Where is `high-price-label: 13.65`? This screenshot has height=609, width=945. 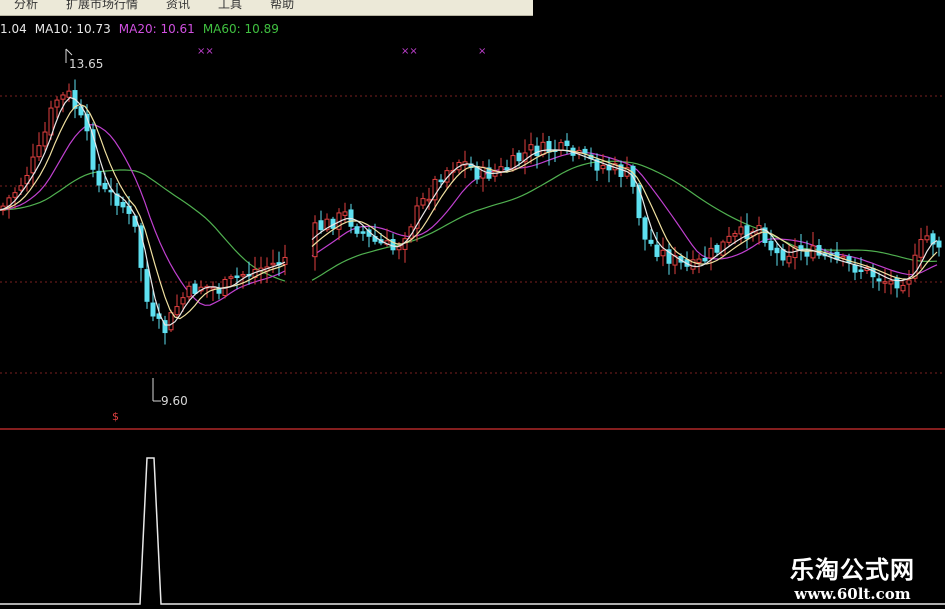
high-price-label: 13.65 is located at coordinates (86, 64).